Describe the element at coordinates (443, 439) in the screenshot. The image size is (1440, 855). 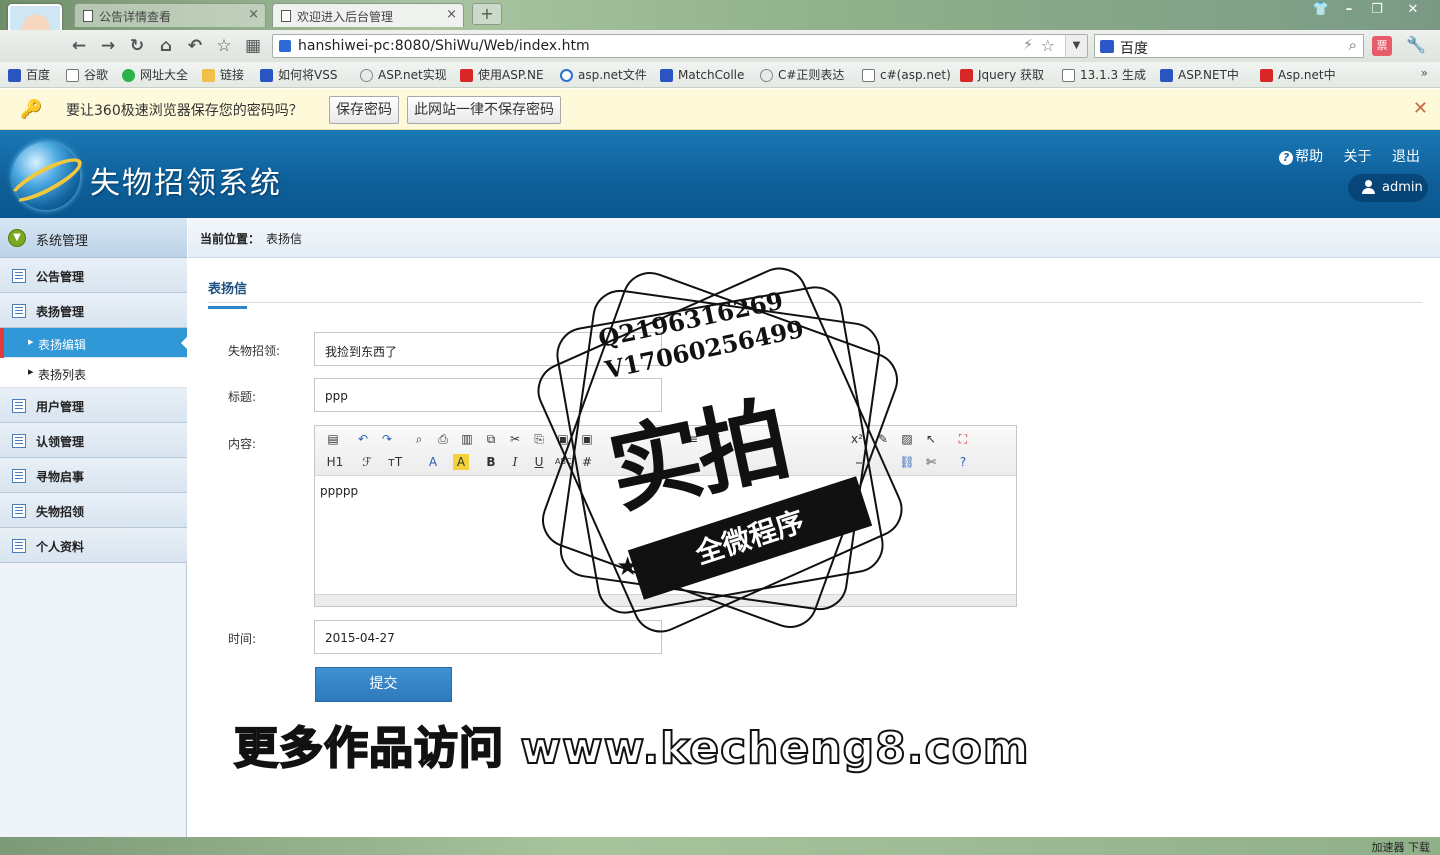
I see `print-icon: ⎙` at that location.